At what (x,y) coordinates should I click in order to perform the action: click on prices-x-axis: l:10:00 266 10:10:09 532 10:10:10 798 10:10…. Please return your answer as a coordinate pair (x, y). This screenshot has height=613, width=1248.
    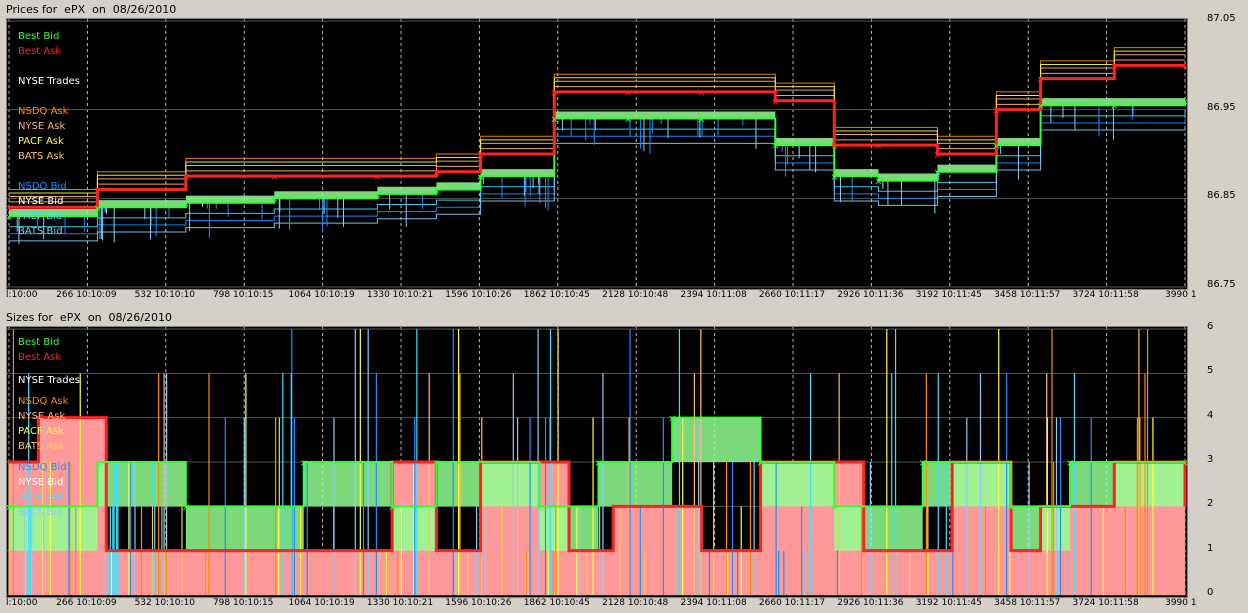
    Looking at the image, I should click on (601, 296).